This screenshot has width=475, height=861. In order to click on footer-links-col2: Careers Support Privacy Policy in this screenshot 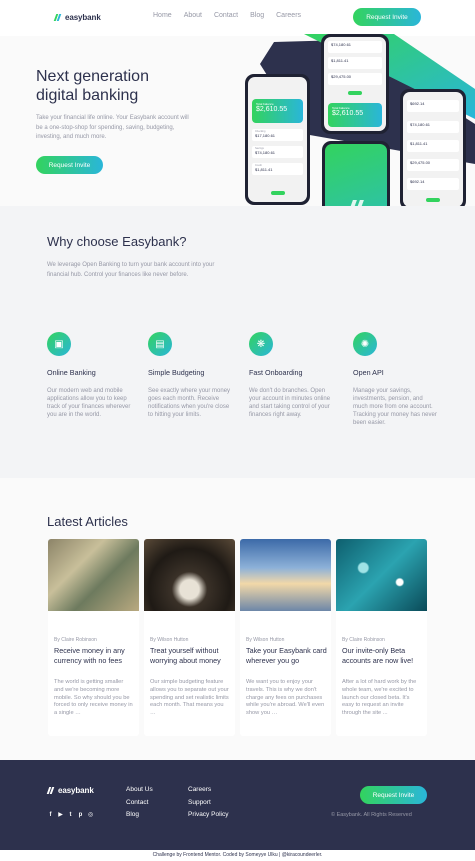, I will do `click(208, 803)`.